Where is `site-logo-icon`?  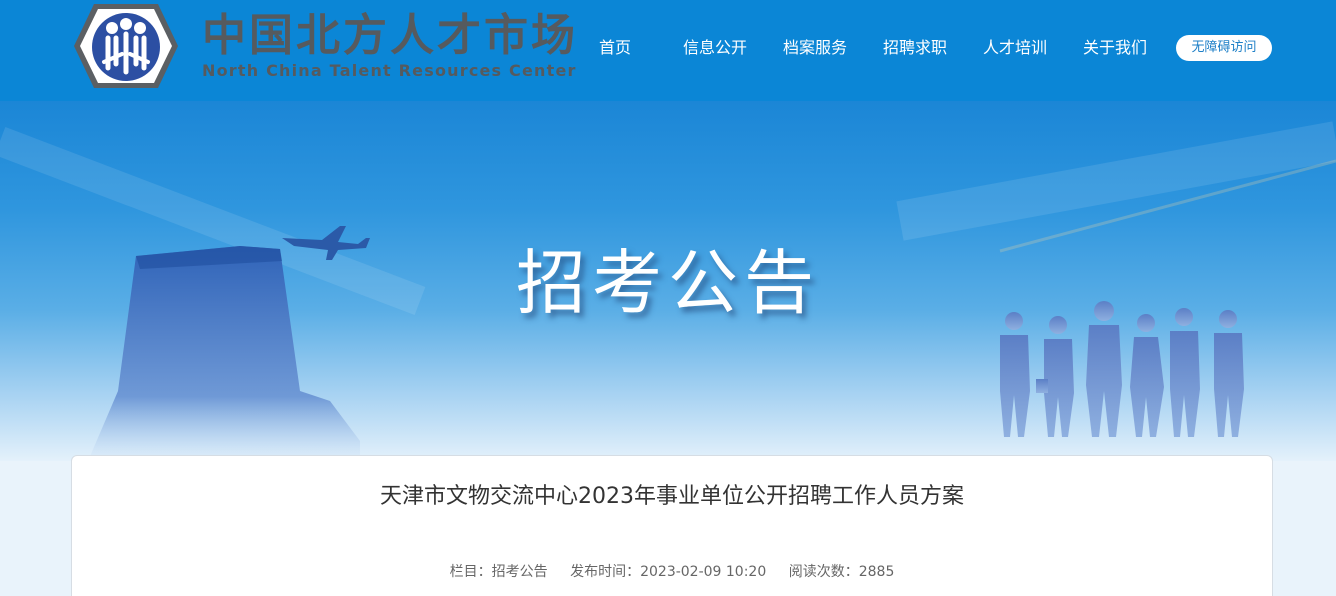 site-logo-icon is located at coordinates (126, 46).